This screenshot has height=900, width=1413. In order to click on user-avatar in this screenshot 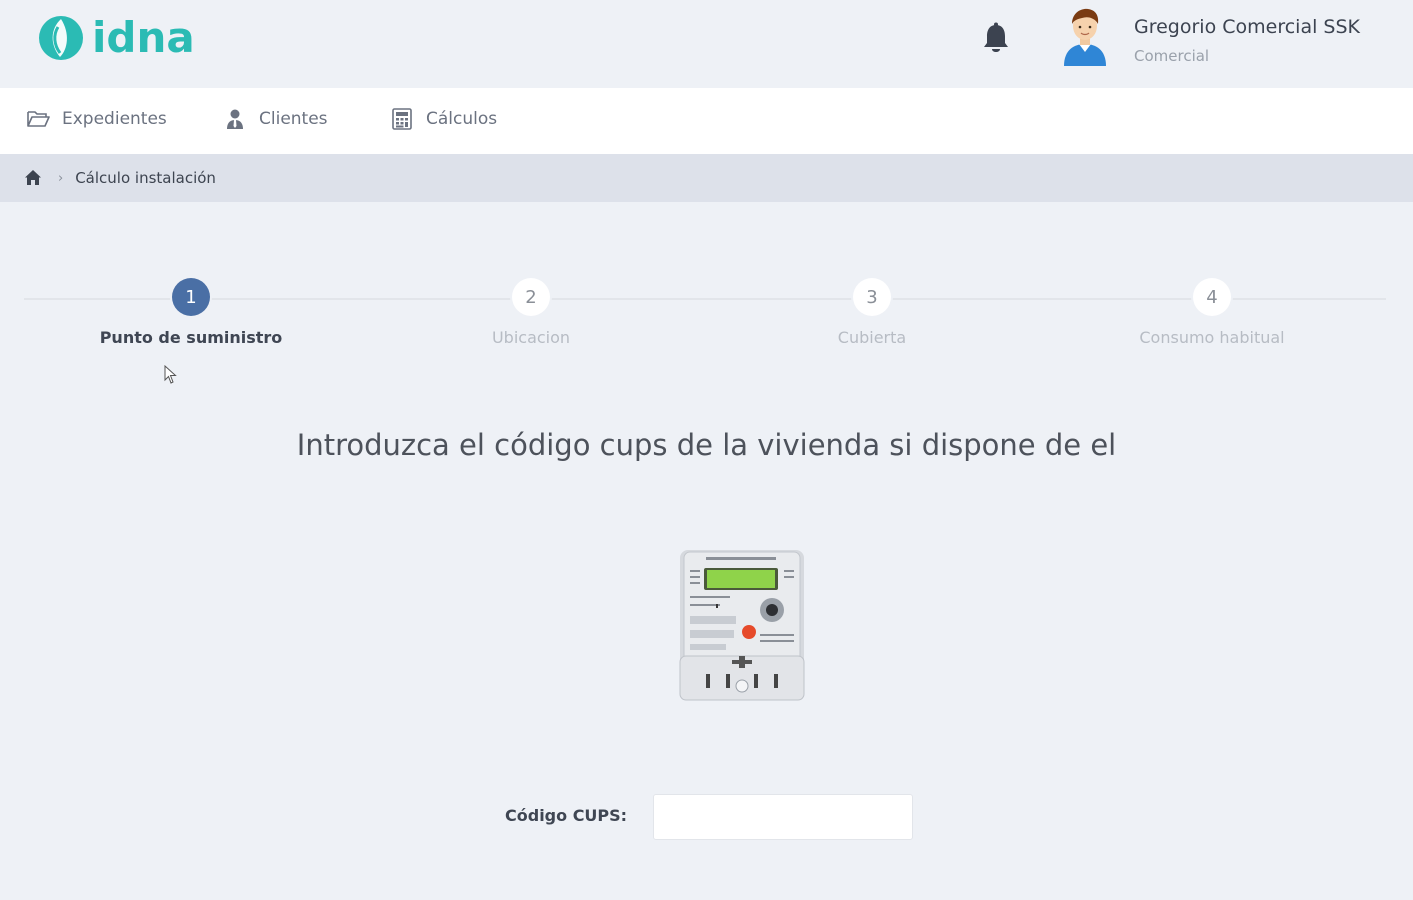, I will do `click(1085, 36)`.